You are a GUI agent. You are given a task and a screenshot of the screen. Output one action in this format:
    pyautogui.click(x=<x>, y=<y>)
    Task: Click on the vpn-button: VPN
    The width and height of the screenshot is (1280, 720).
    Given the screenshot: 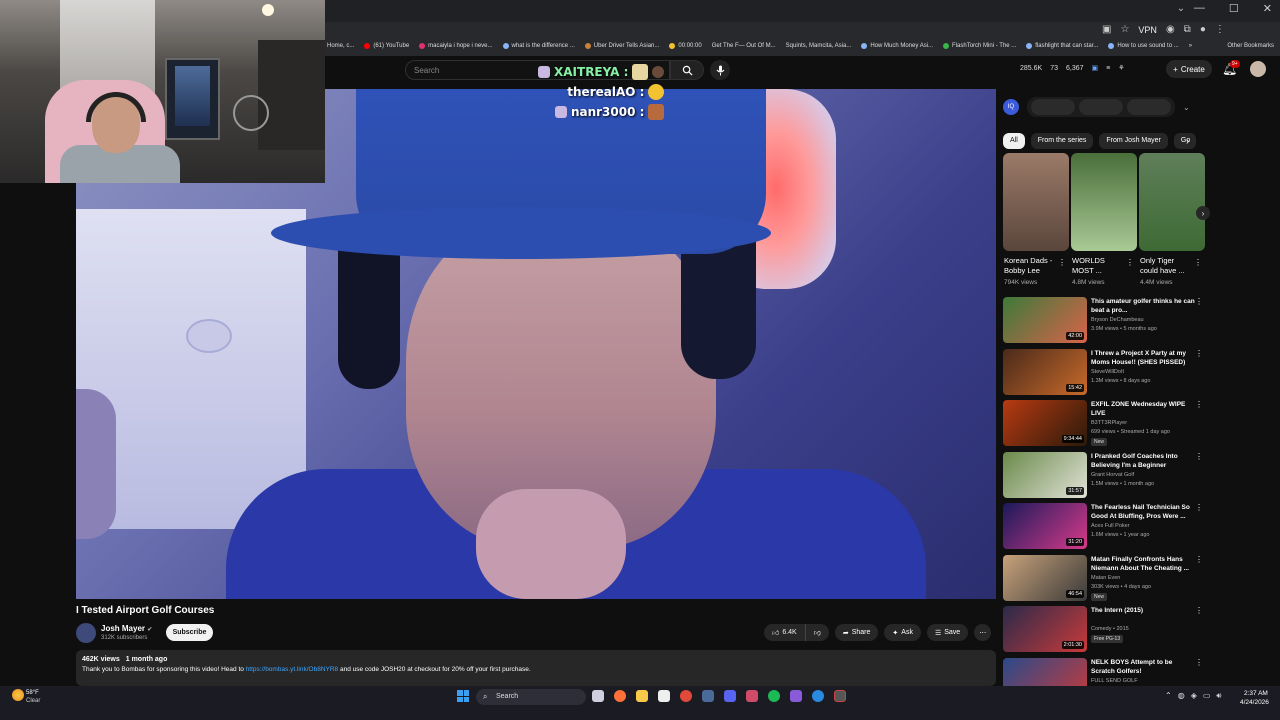 What is the action you would take?
    pyautogui.click(x=1147, y=30)
    